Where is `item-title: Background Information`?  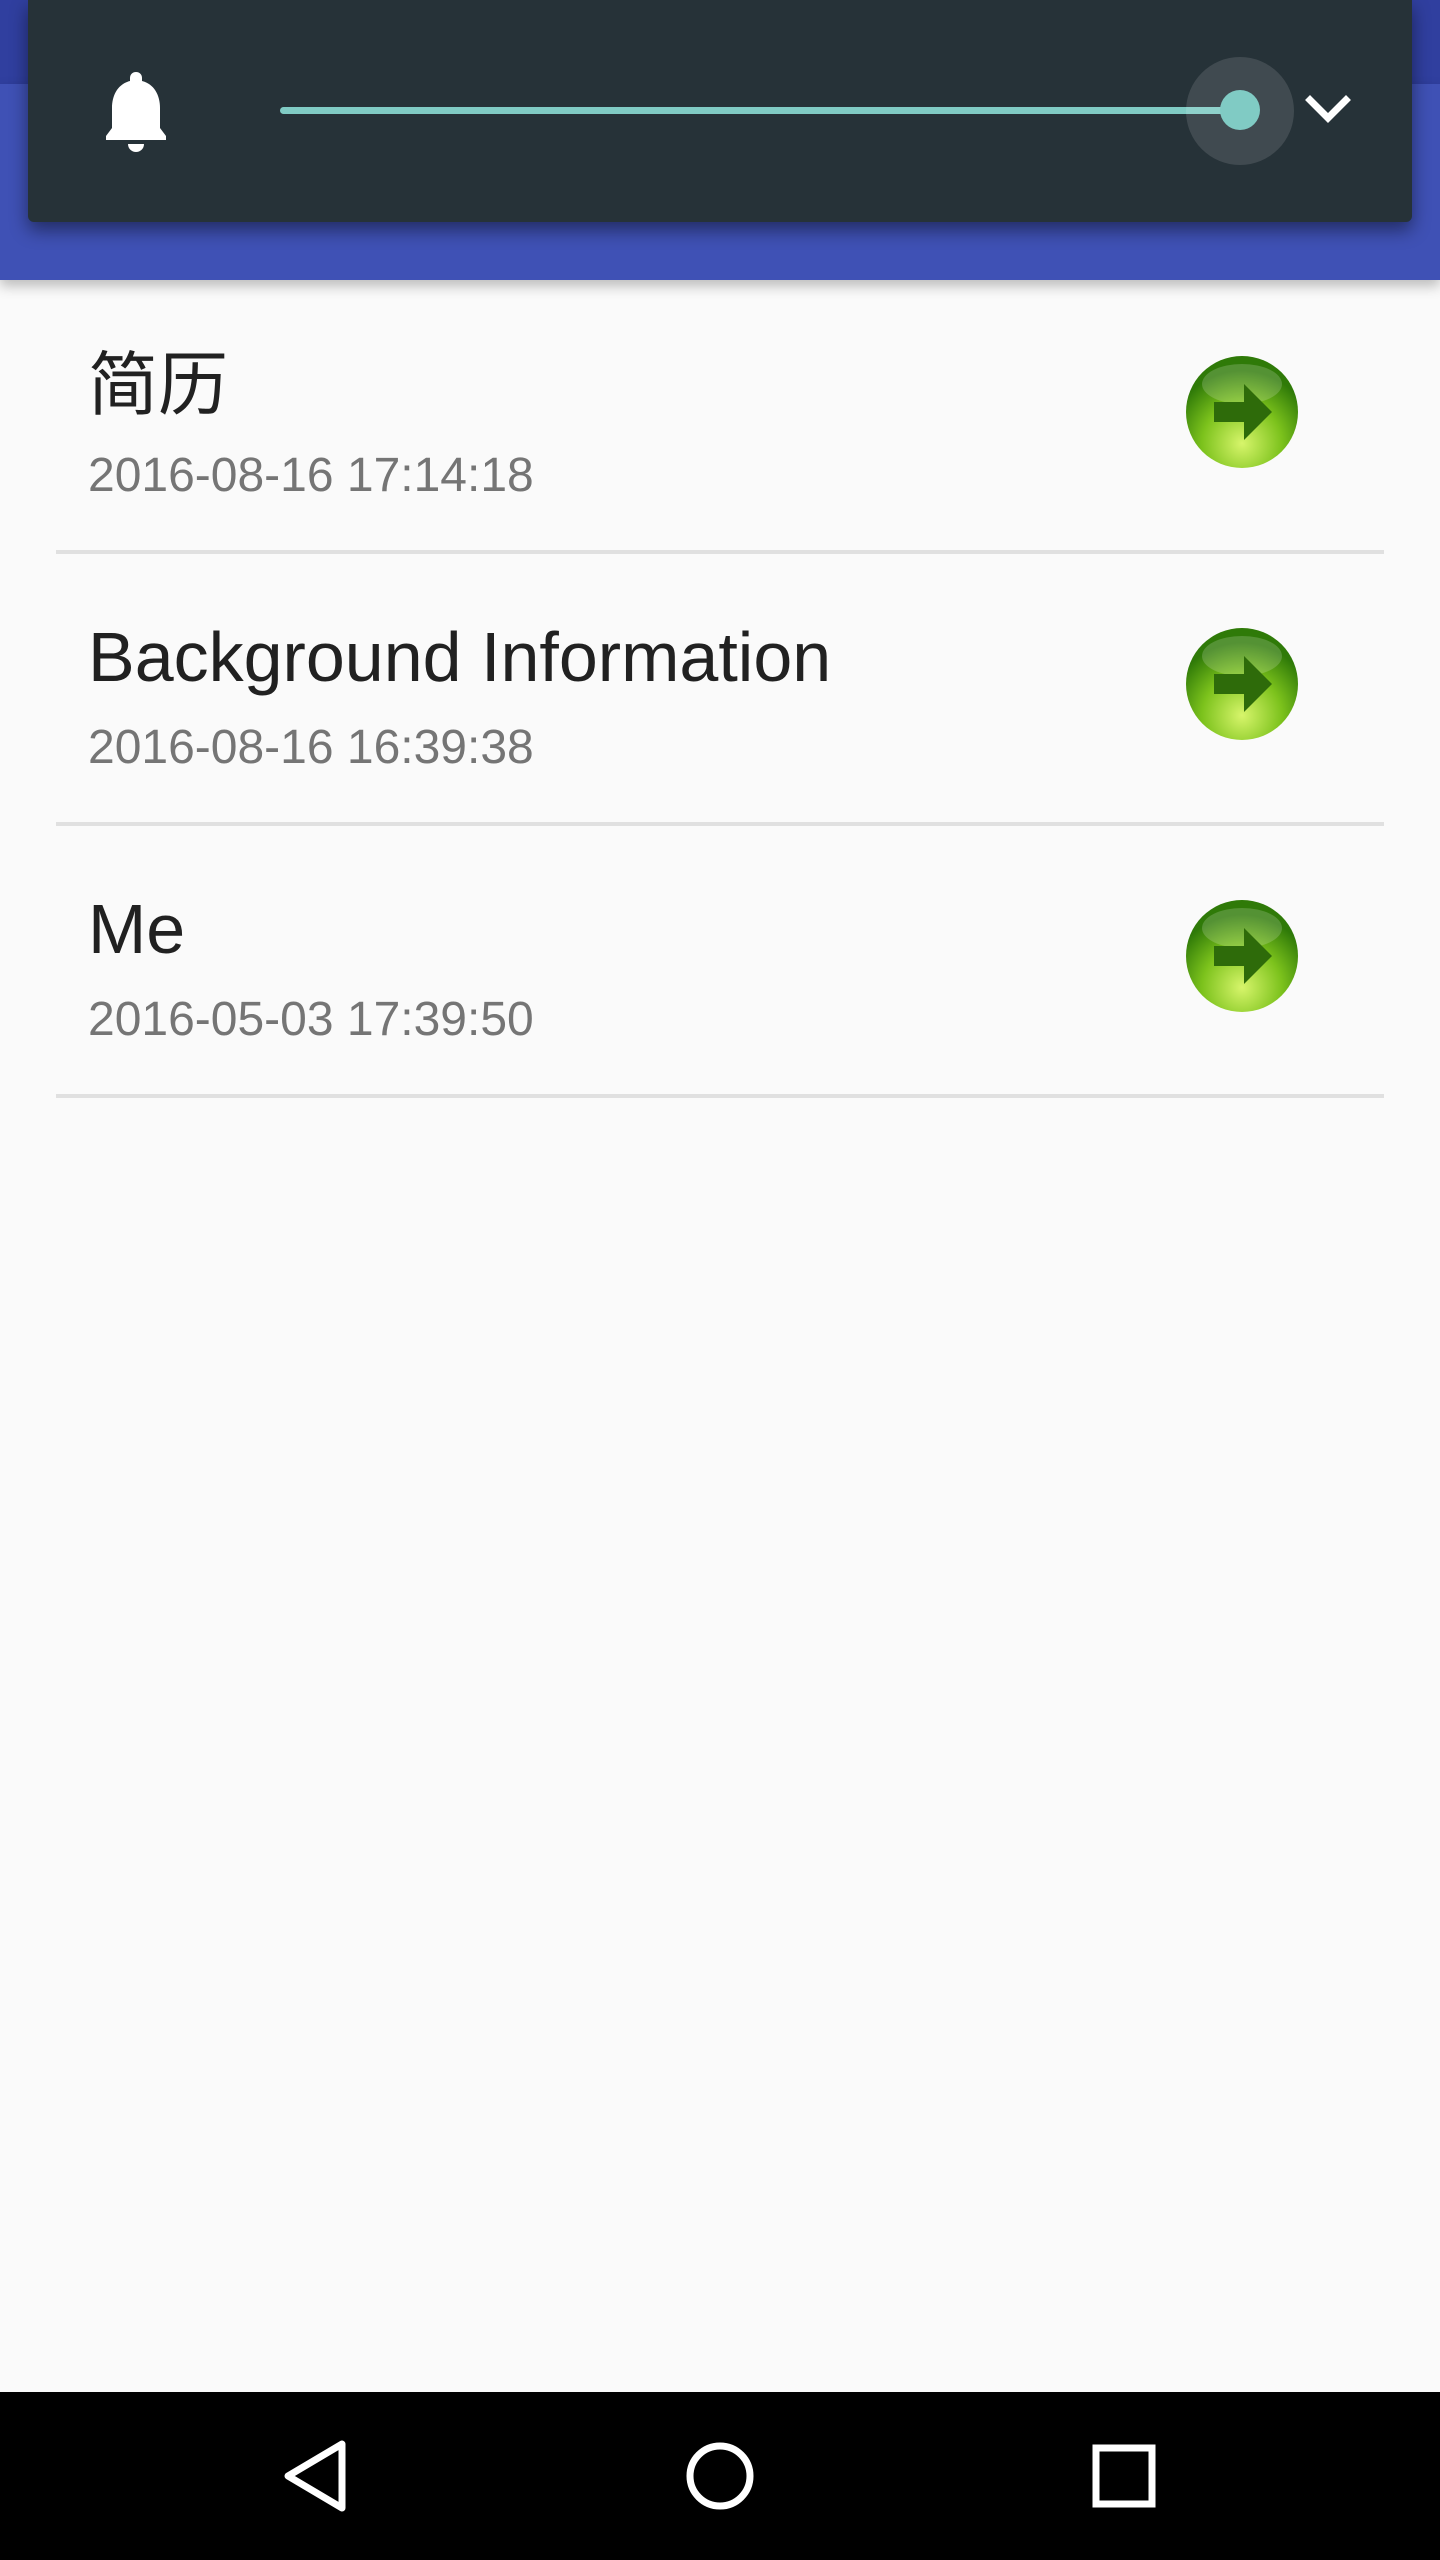 item-title: Background Information is located at coordinates (460, 657).